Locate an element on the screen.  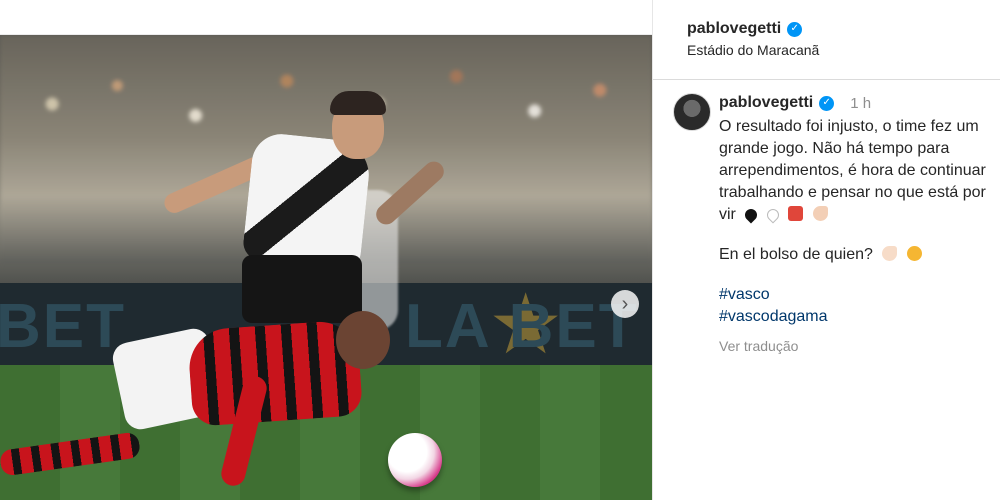
top-strip is located at coordinates (326, 17).